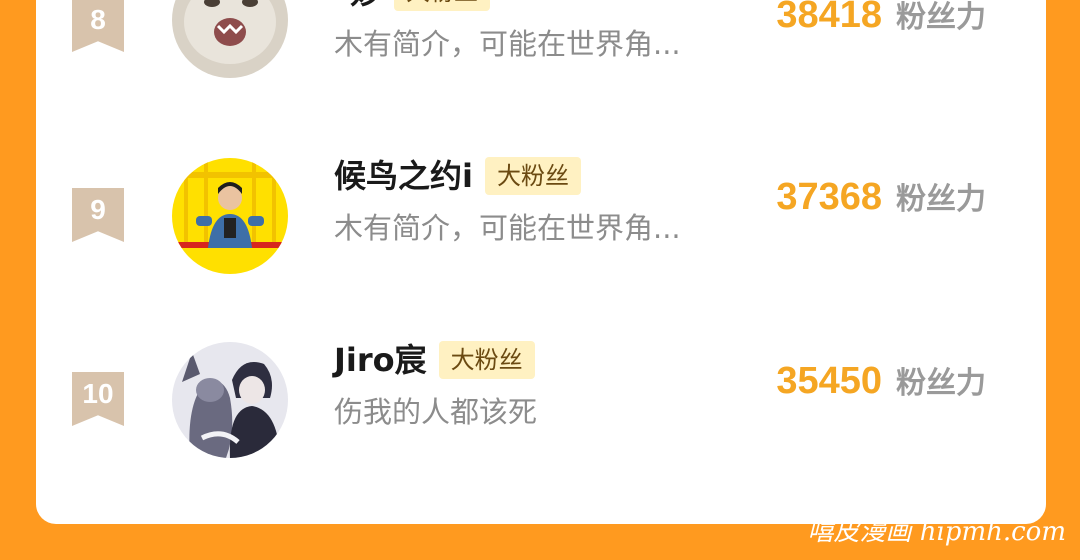 The image size is (1080, 560). Describe the element at coordinates (98, 215) in the screenshot. I see `rank-ribbon: 9` at that location.